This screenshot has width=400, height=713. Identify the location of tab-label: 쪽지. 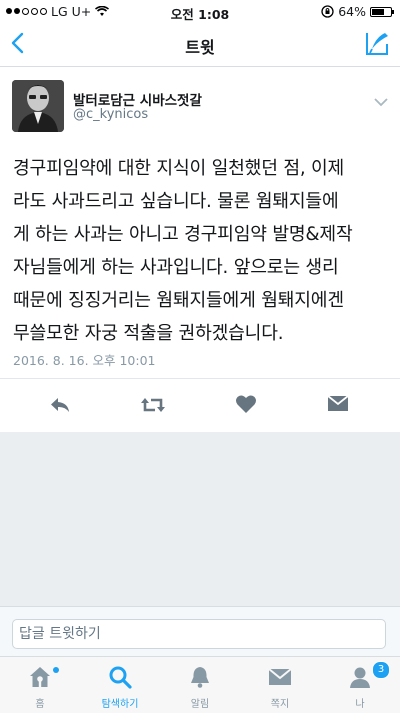
(280, 704).